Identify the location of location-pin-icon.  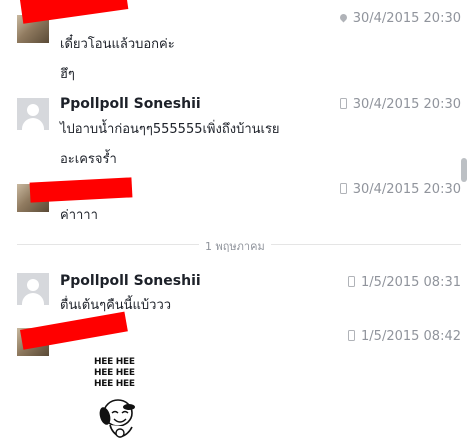
(343, 17).